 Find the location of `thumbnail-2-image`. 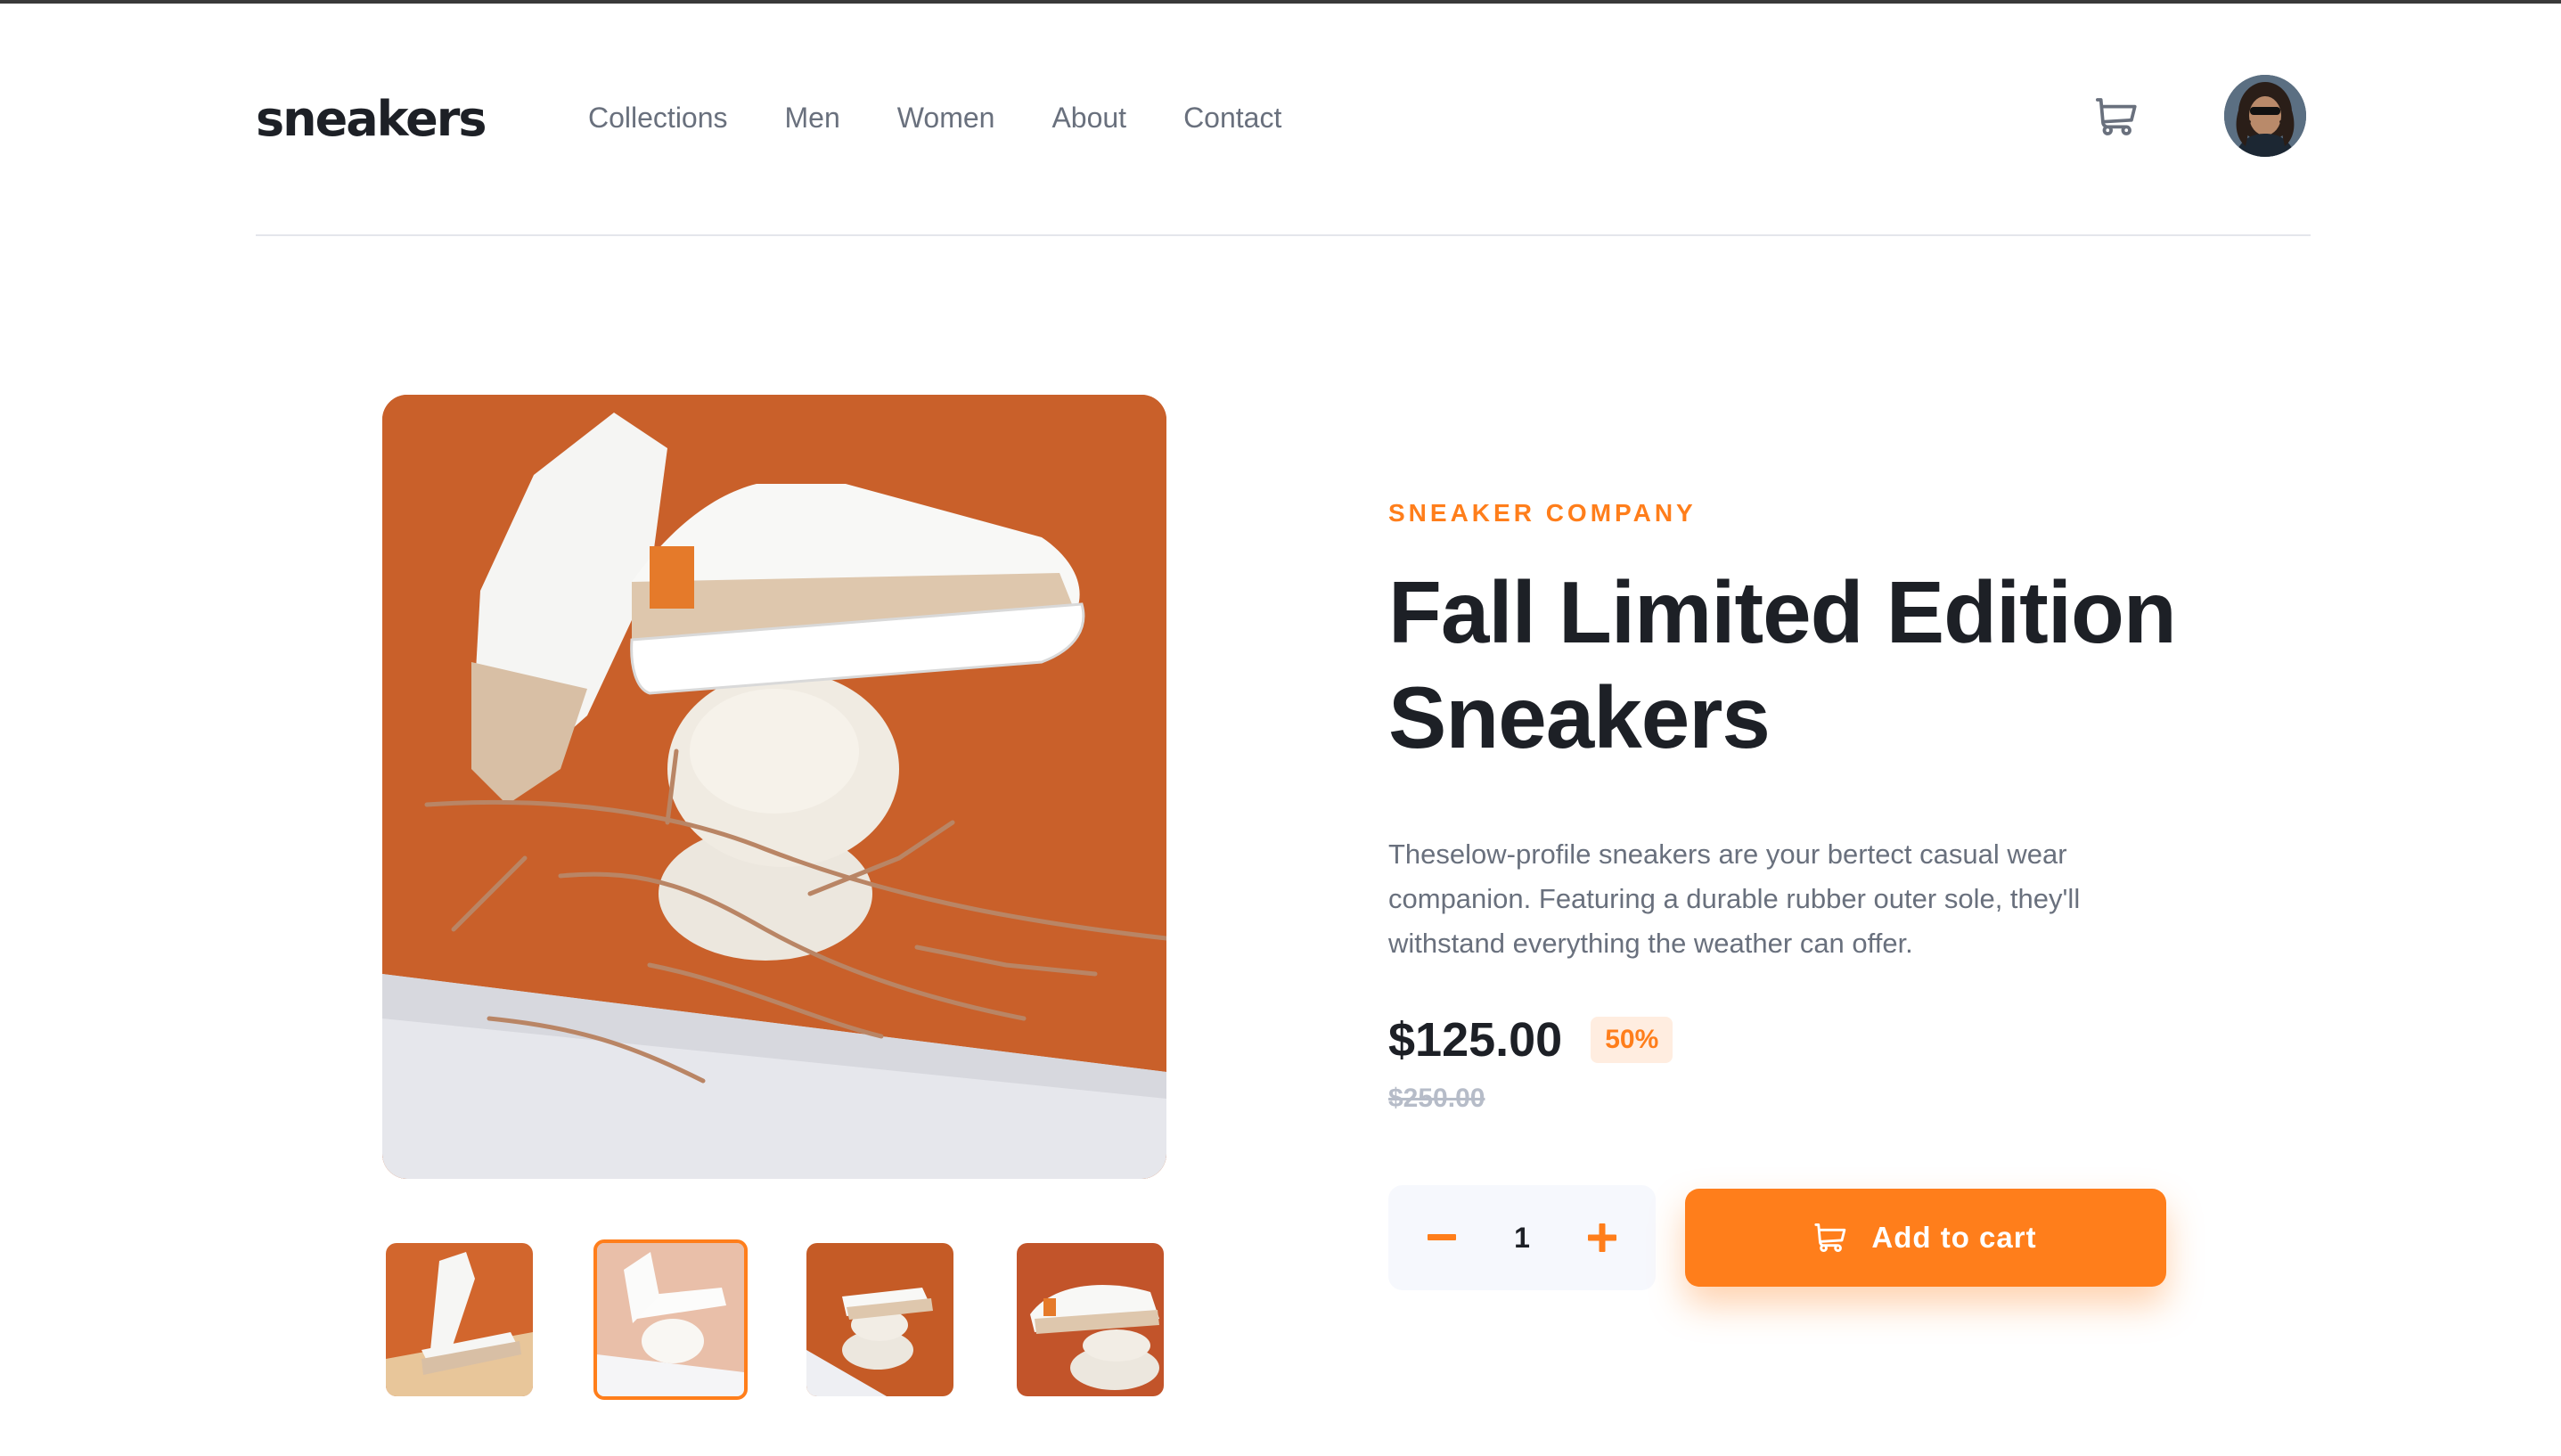

thumbnail-2-image is located at coordinates (670, 1319).